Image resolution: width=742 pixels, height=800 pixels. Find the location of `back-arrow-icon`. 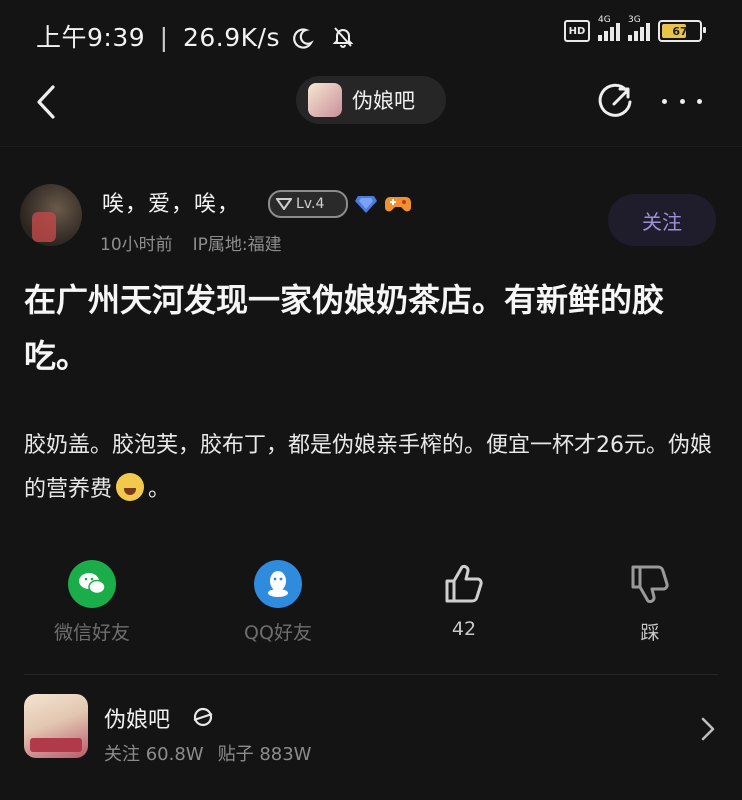

back-arrow-icon is located at coordinates (46, 102).